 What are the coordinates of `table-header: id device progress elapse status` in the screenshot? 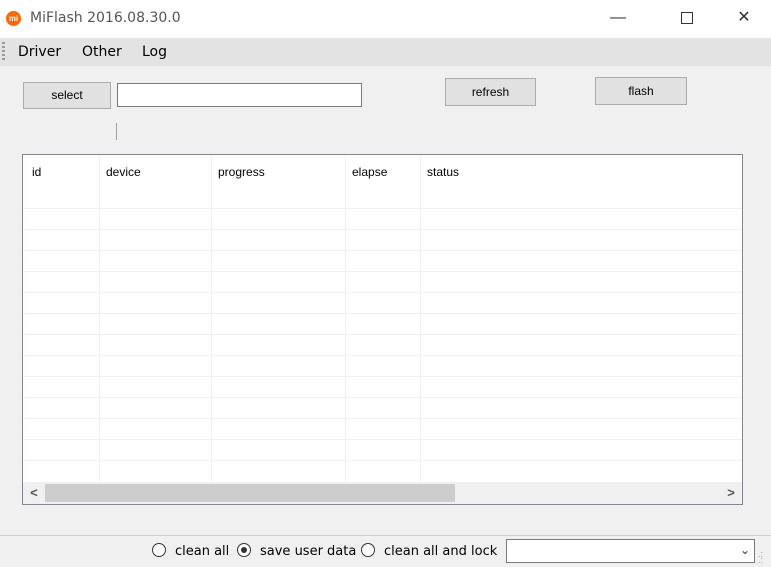 It's located at (382, 171).